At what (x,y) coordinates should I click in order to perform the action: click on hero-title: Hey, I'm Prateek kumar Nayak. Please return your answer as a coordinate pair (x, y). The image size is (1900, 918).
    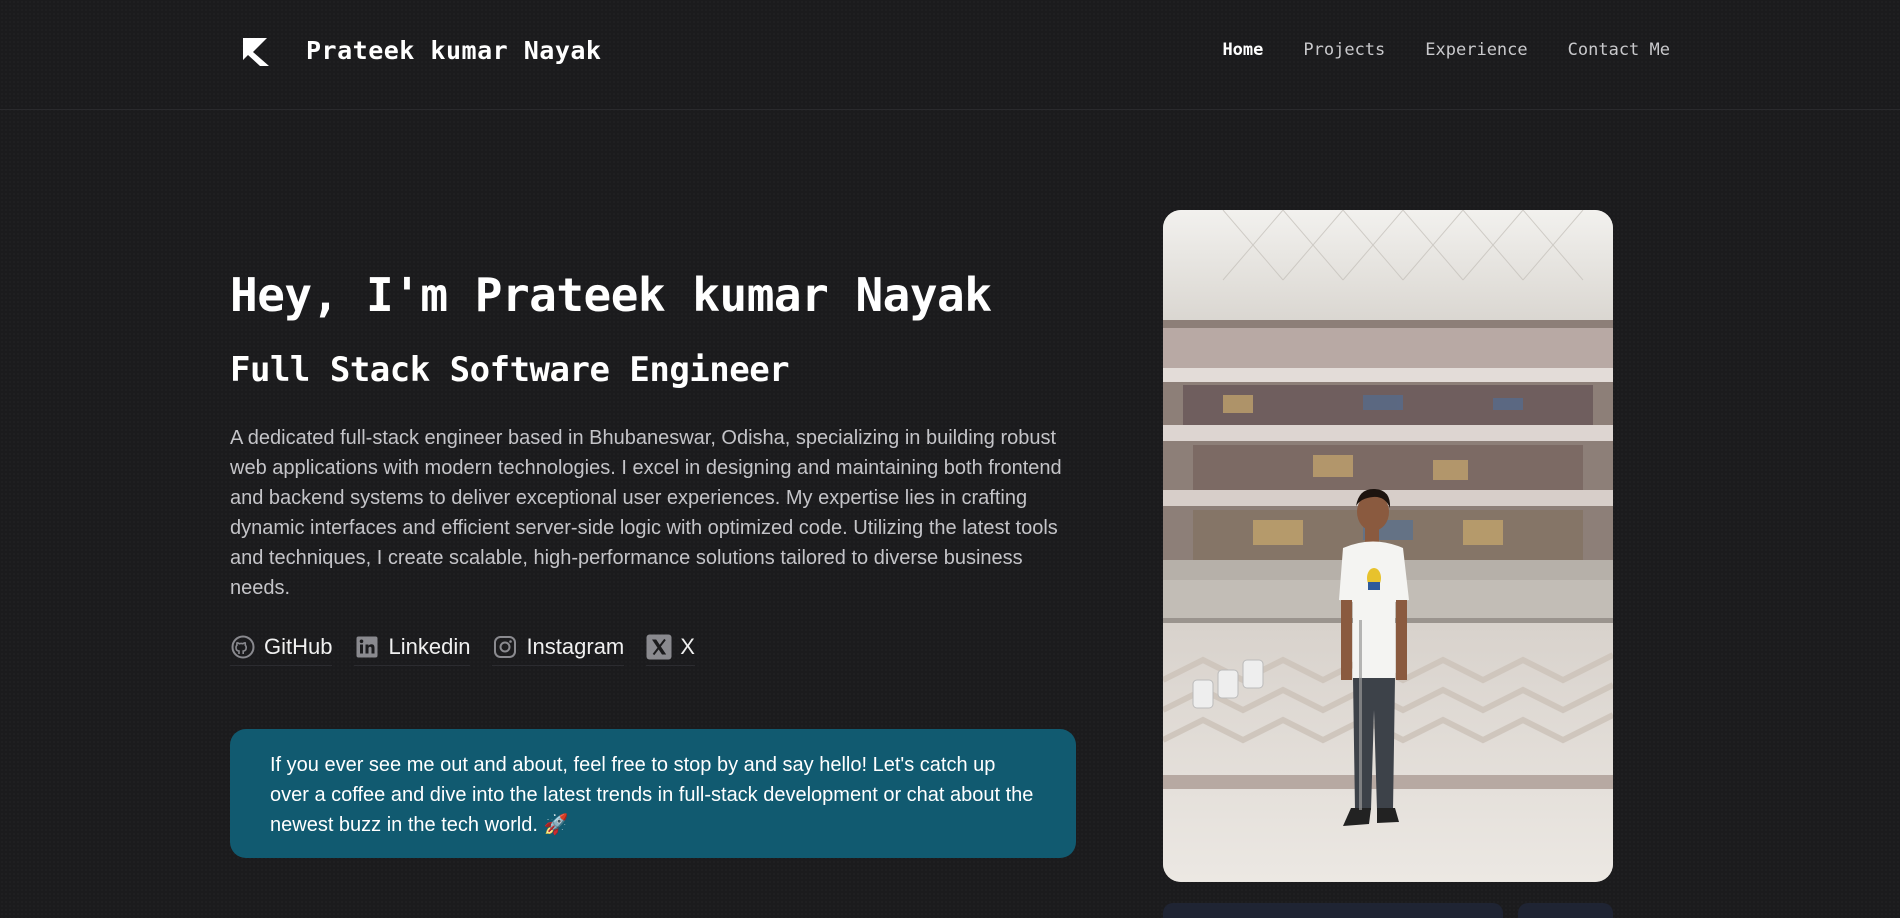
    Looking at the image, I should click on (611, 295).